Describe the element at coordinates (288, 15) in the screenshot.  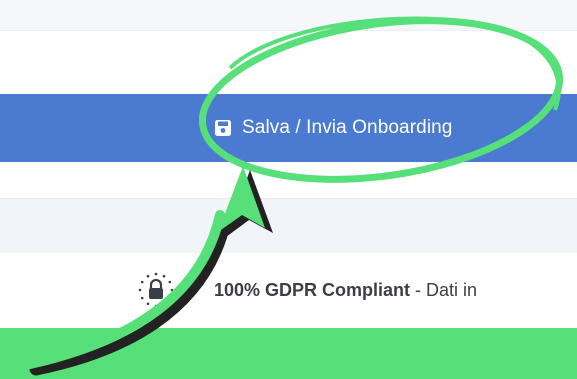
I see `top-strip` at that location.